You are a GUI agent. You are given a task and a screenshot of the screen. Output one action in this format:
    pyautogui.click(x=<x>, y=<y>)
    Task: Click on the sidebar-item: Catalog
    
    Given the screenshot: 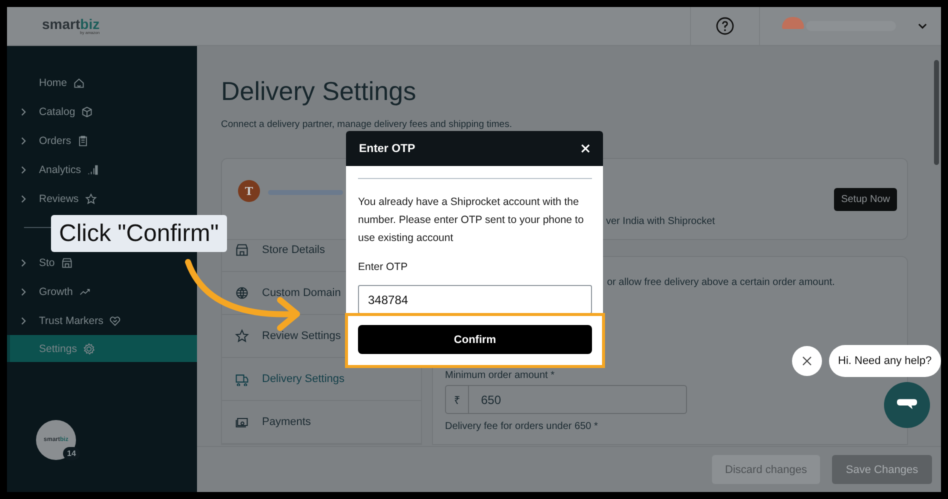 What is the action you would take?
    pyautogui.click(x=102, y=111)
    